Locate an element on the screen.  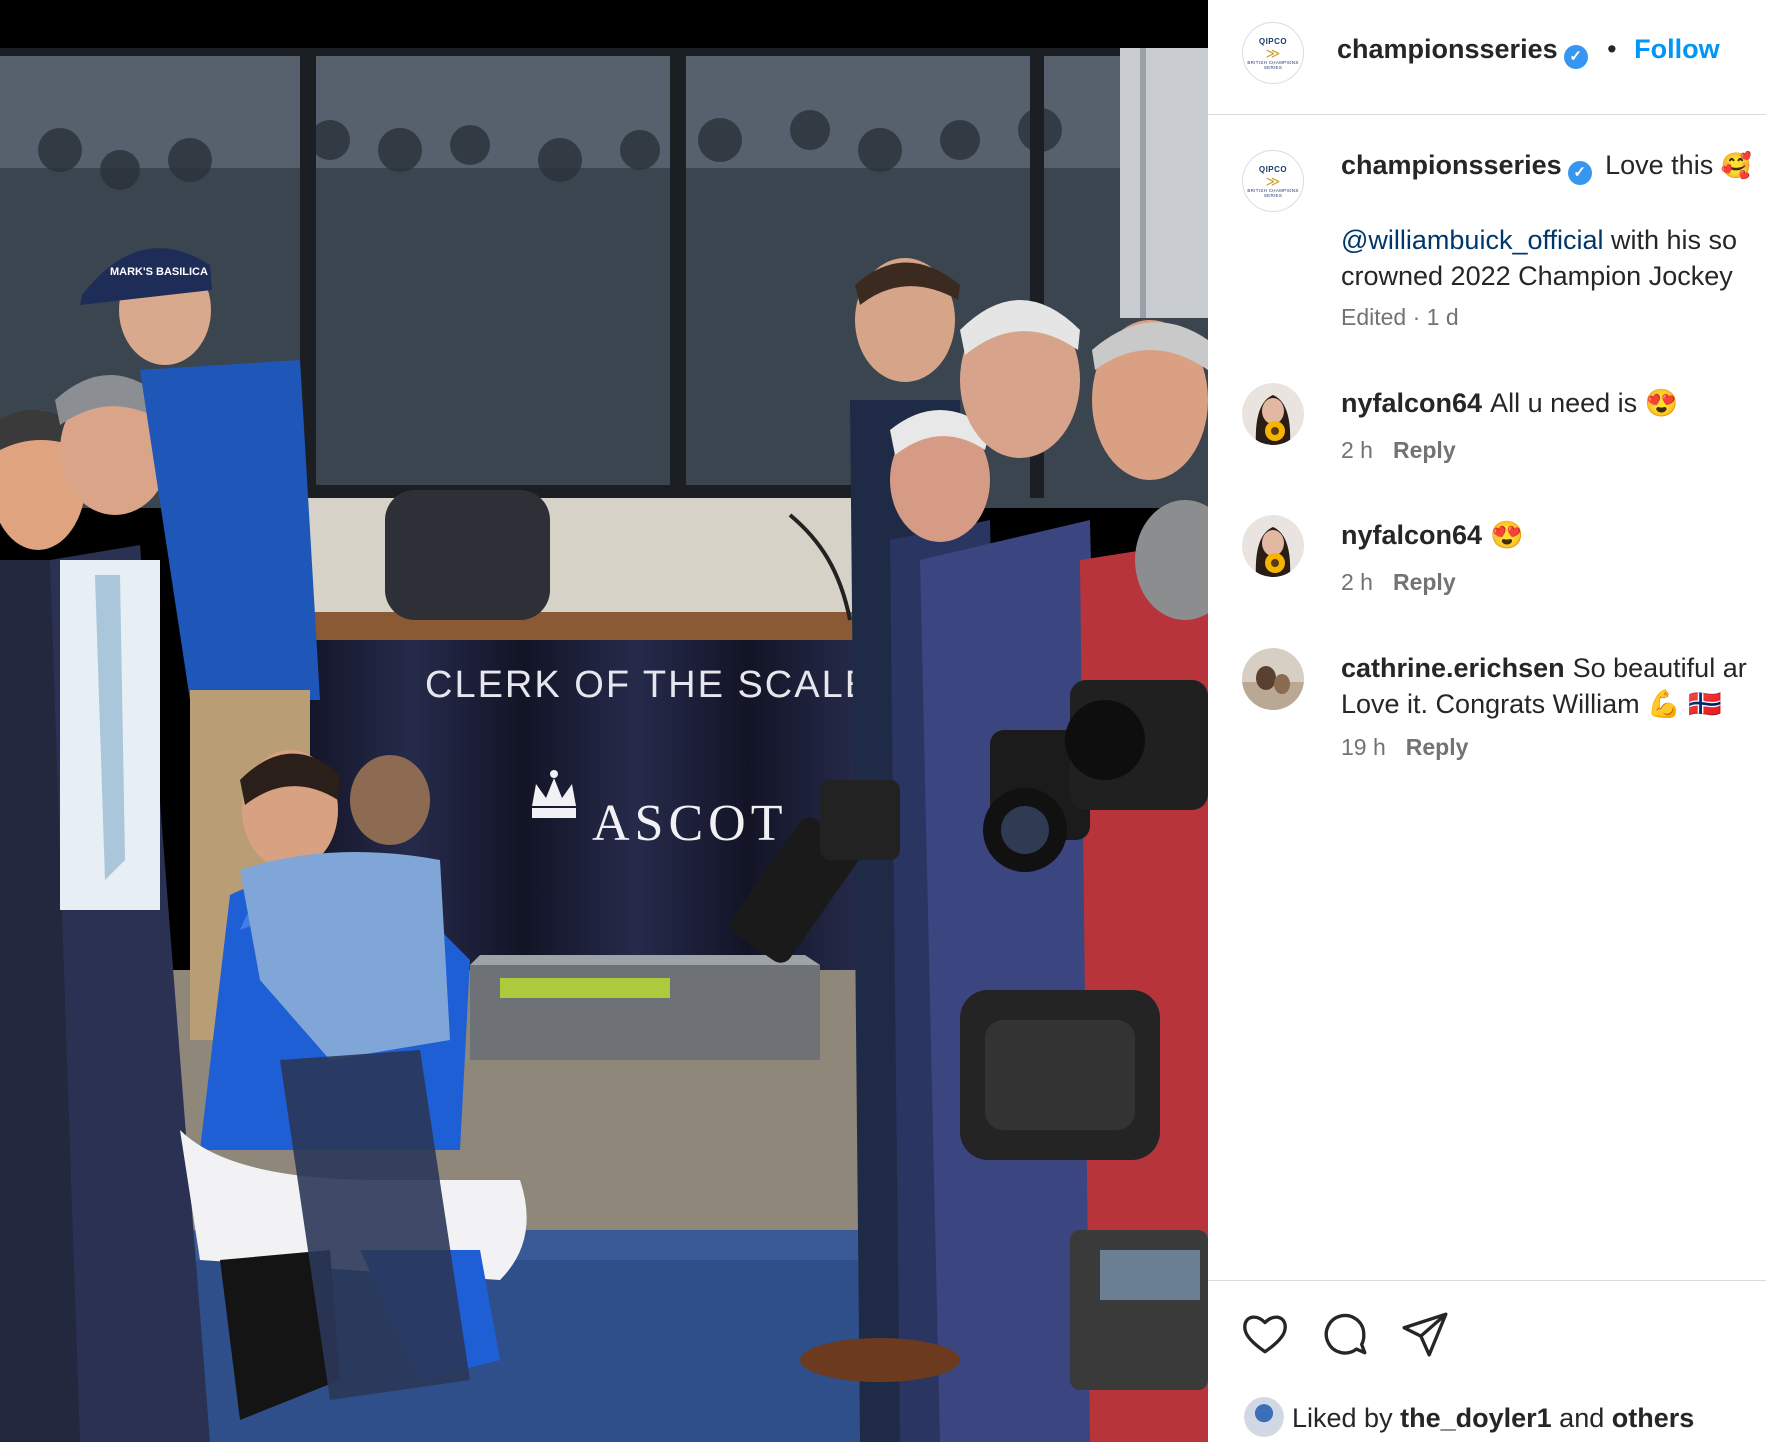
caption-text-after-mention: with his so is located at coordinates (1674, 240).